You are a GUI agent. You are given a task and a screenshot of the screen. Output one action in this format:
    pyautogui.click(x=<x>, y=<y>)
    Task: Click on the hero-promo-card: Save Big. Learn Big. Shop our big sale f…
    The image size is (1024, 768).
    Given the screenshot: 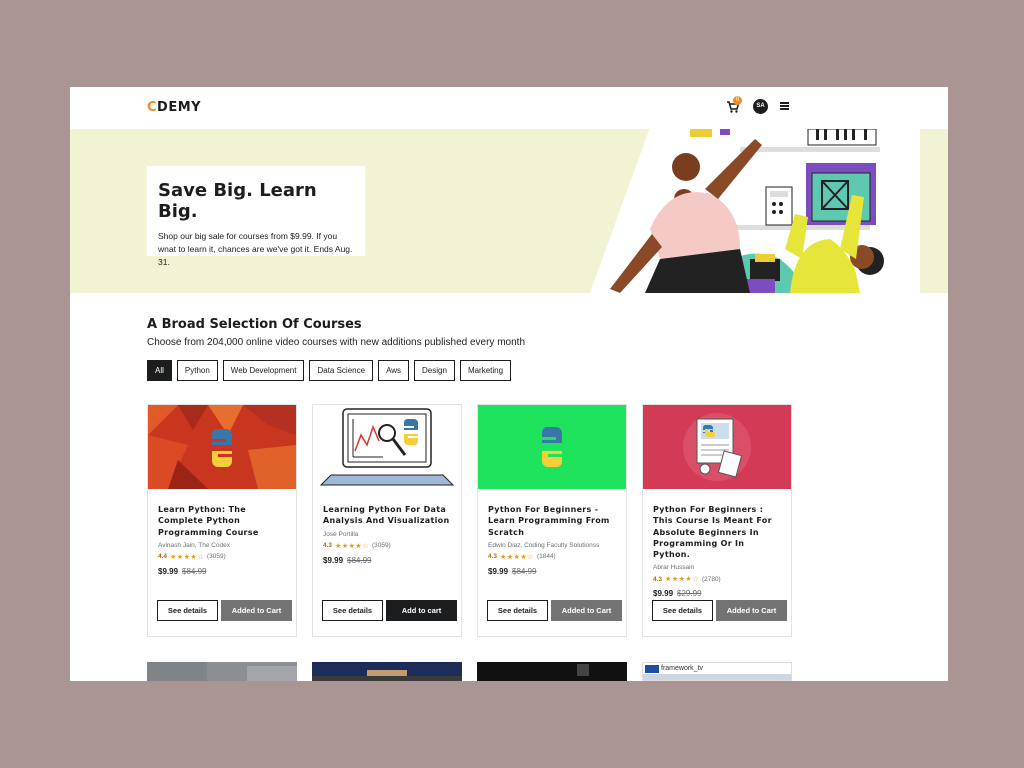 What is the action you would take?
    pyautogui.click(x=256, y=216)
    